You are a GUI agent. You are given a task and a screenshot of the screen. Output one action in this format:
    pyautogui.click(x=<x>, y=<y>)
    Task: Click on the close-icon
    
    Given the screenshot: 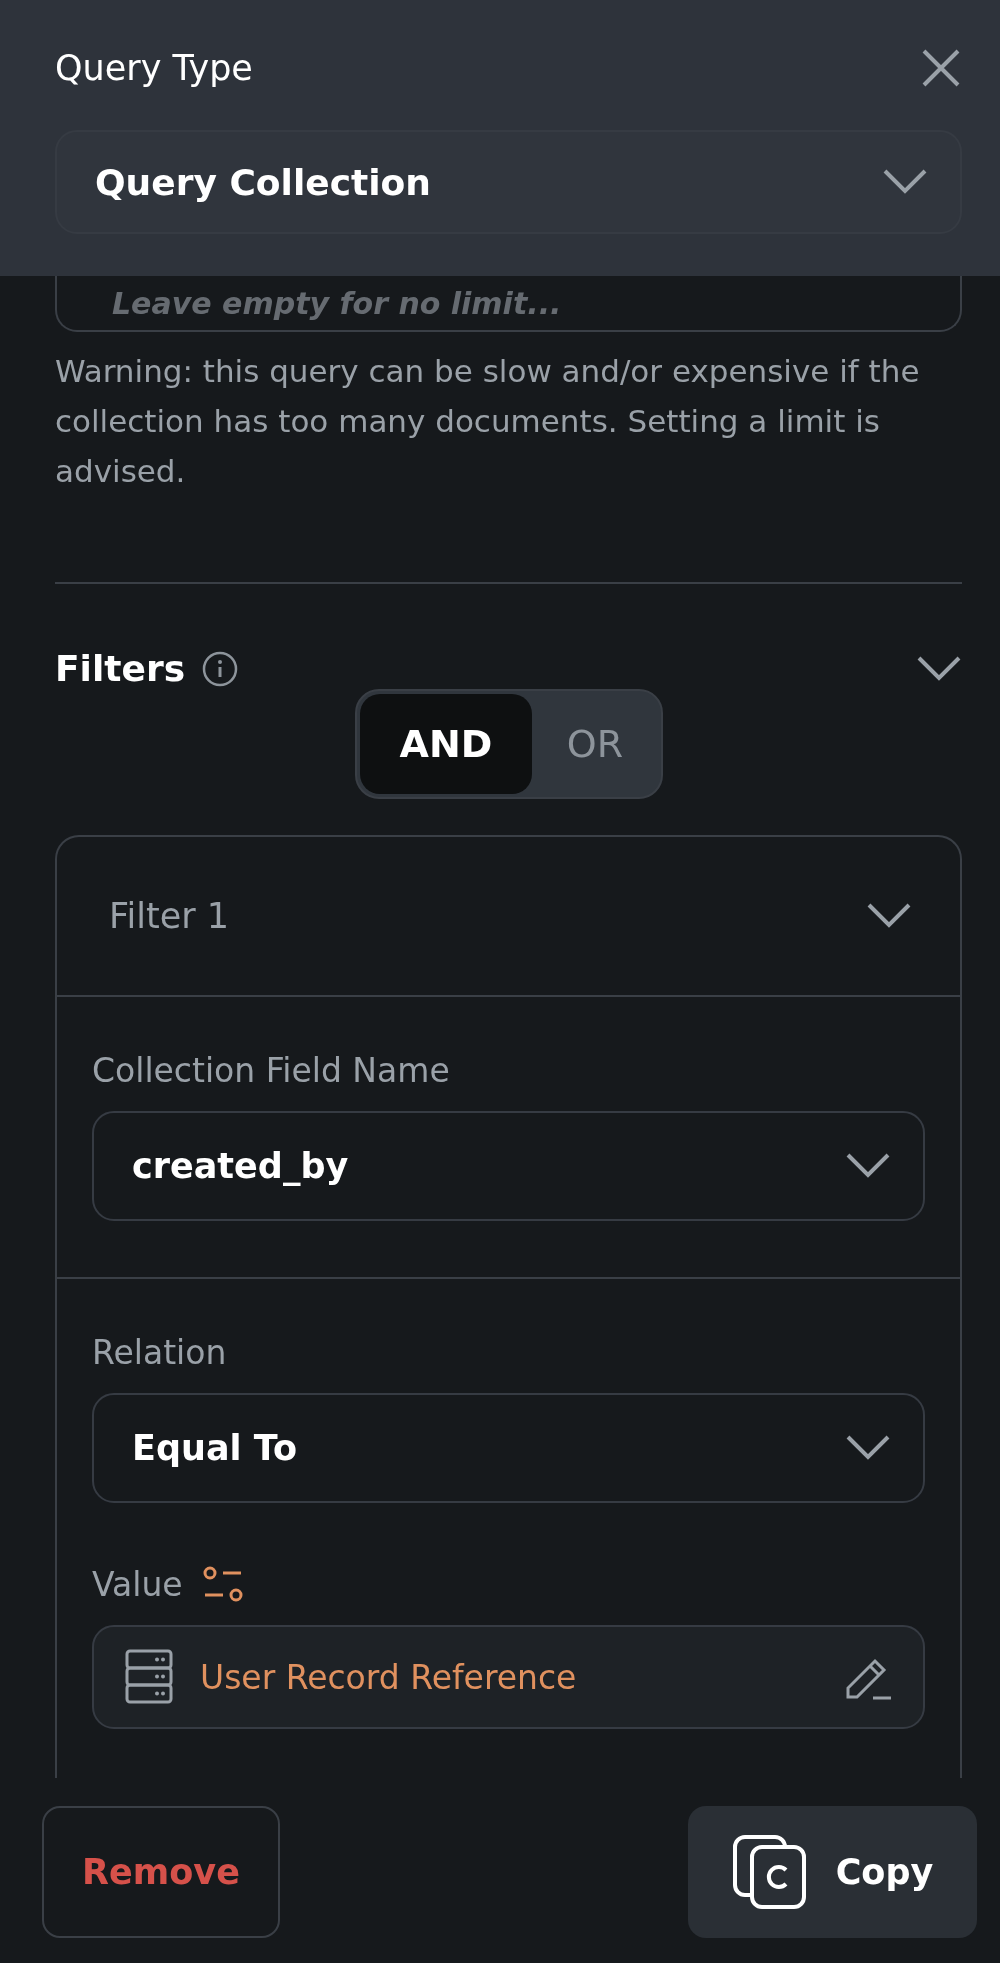 What is the action you would take?
    pyautogui.click(x=941, y=68)
    